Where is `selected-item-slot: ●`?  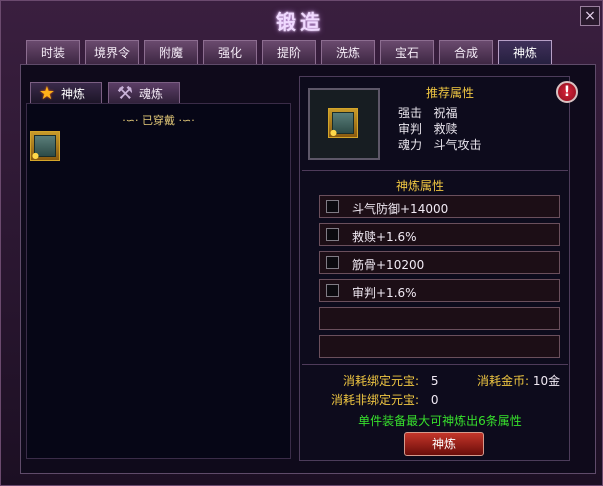 selected-item-slot: ● is located at coordinates (344, 124).